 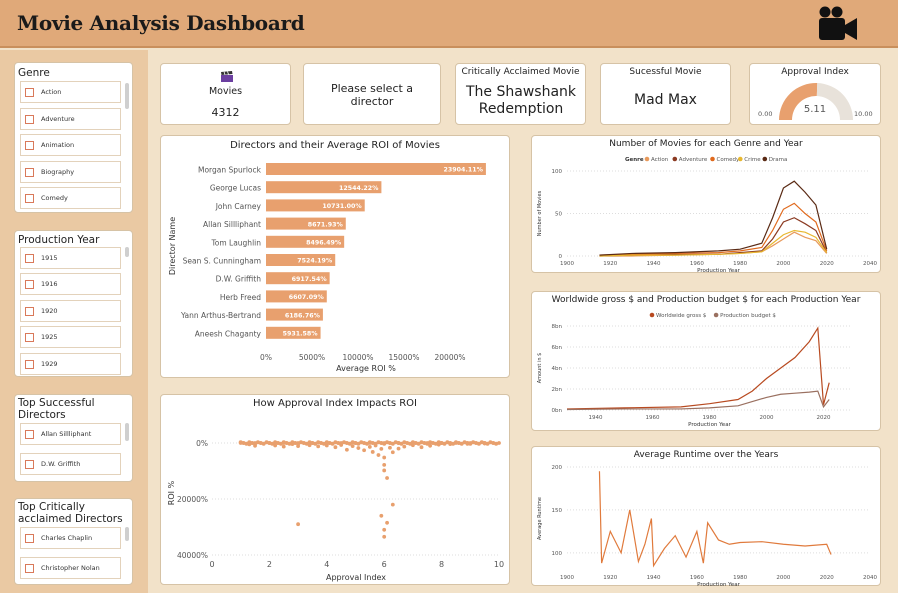 I want to click on slicer-item-1920: 1920, so click(x=70, y=311).